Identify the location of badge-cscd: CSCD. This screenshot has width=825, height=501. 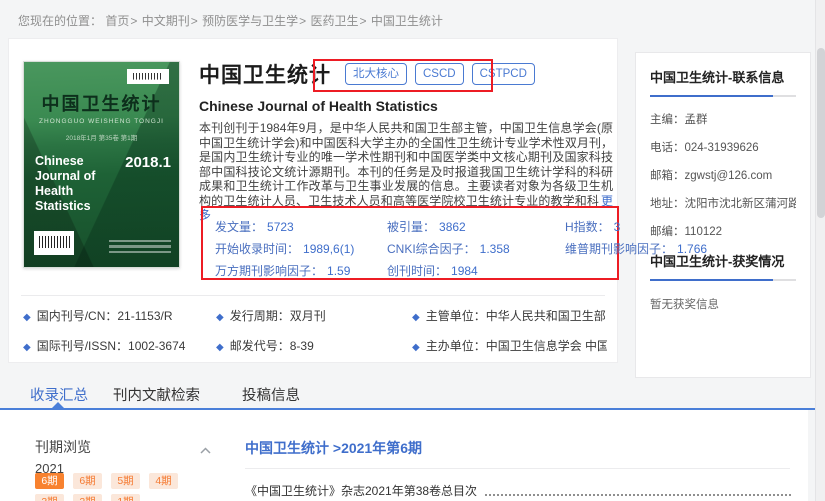
(439, 74).